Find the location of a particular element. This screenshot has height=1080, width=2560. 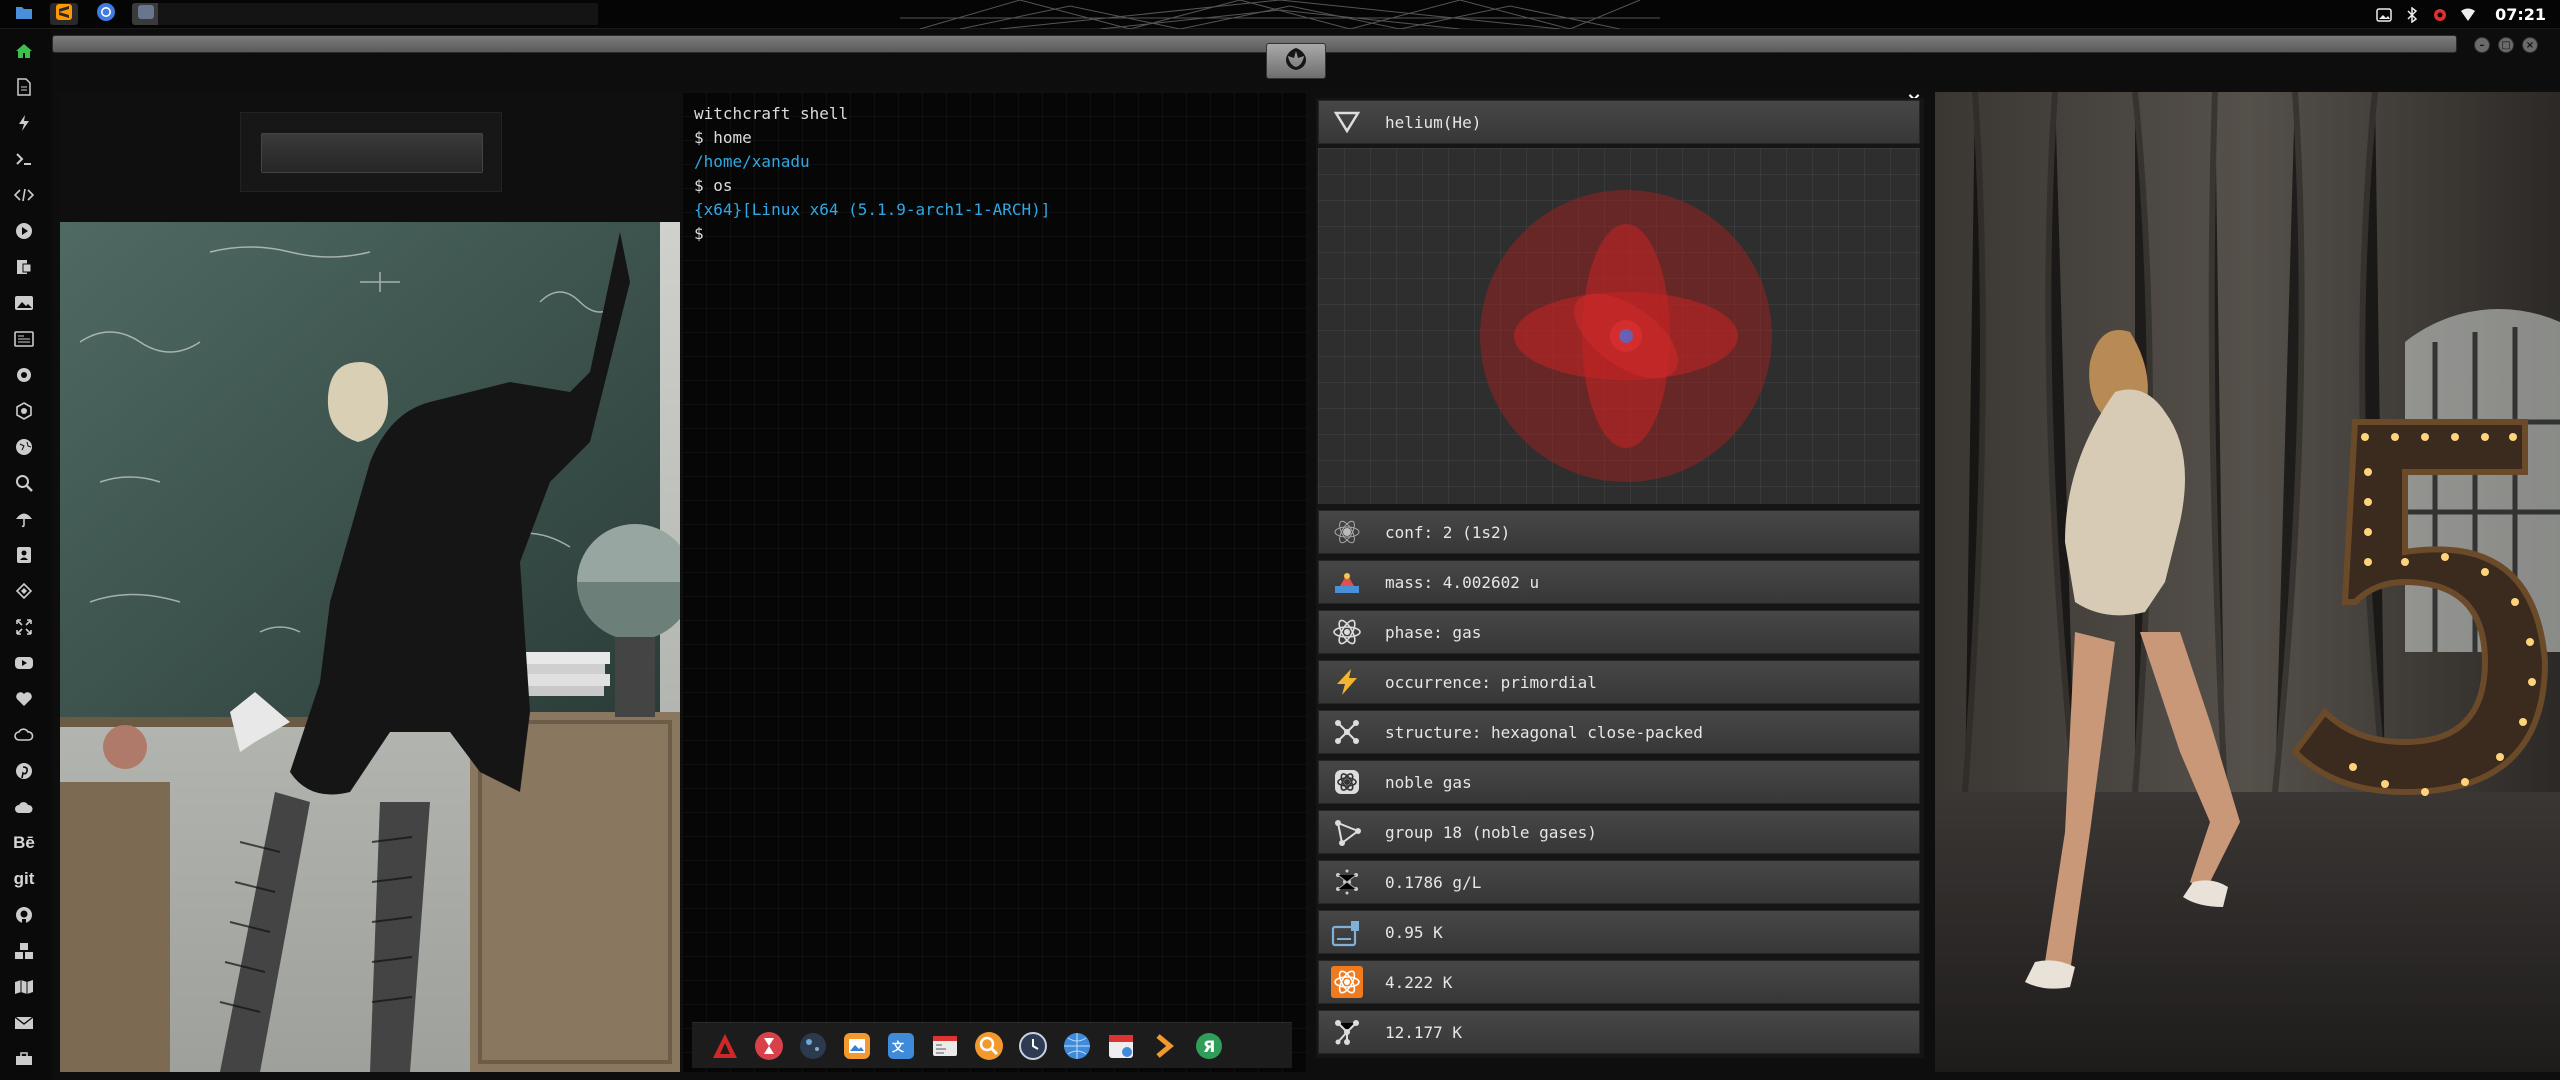

behance-icon: Bē is located at coordinates (24, 843).